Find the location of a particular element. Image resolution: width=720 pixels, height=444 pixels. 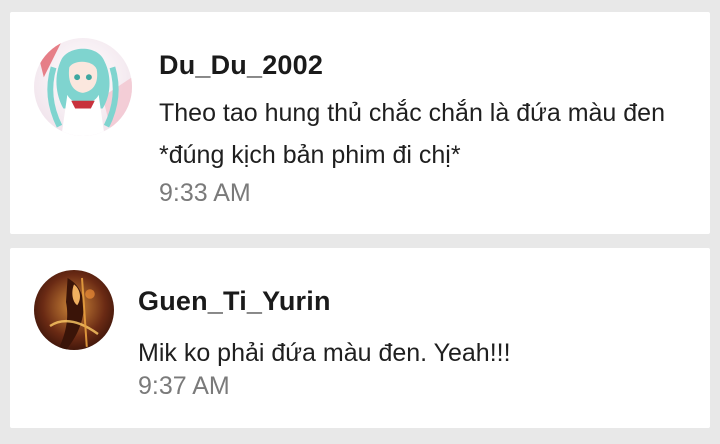

warrior-avatar-icon is located at coordinates (74, 310).